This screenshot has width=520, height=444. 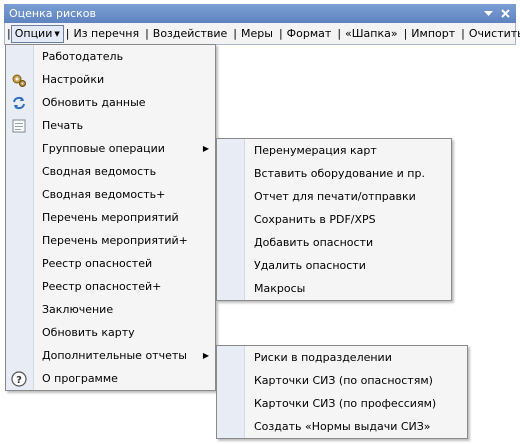 I want to click on refresh-icon, so click(x=19, y=103).